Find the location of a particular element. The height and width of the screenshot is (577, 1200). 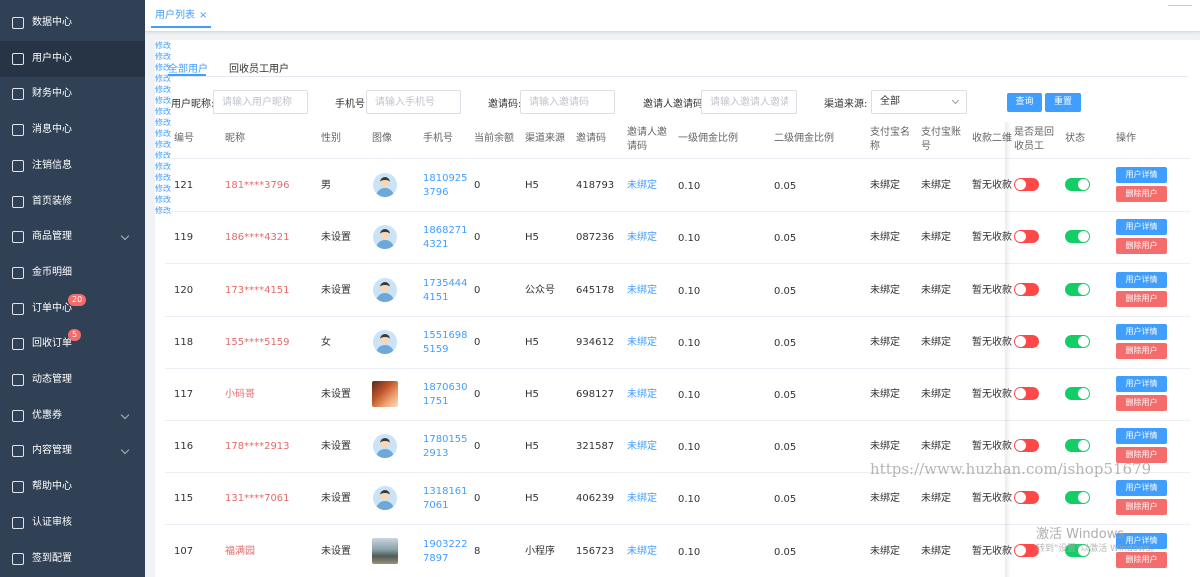

sidebar-item: 注销信息 is located at coordinates (72, 166).